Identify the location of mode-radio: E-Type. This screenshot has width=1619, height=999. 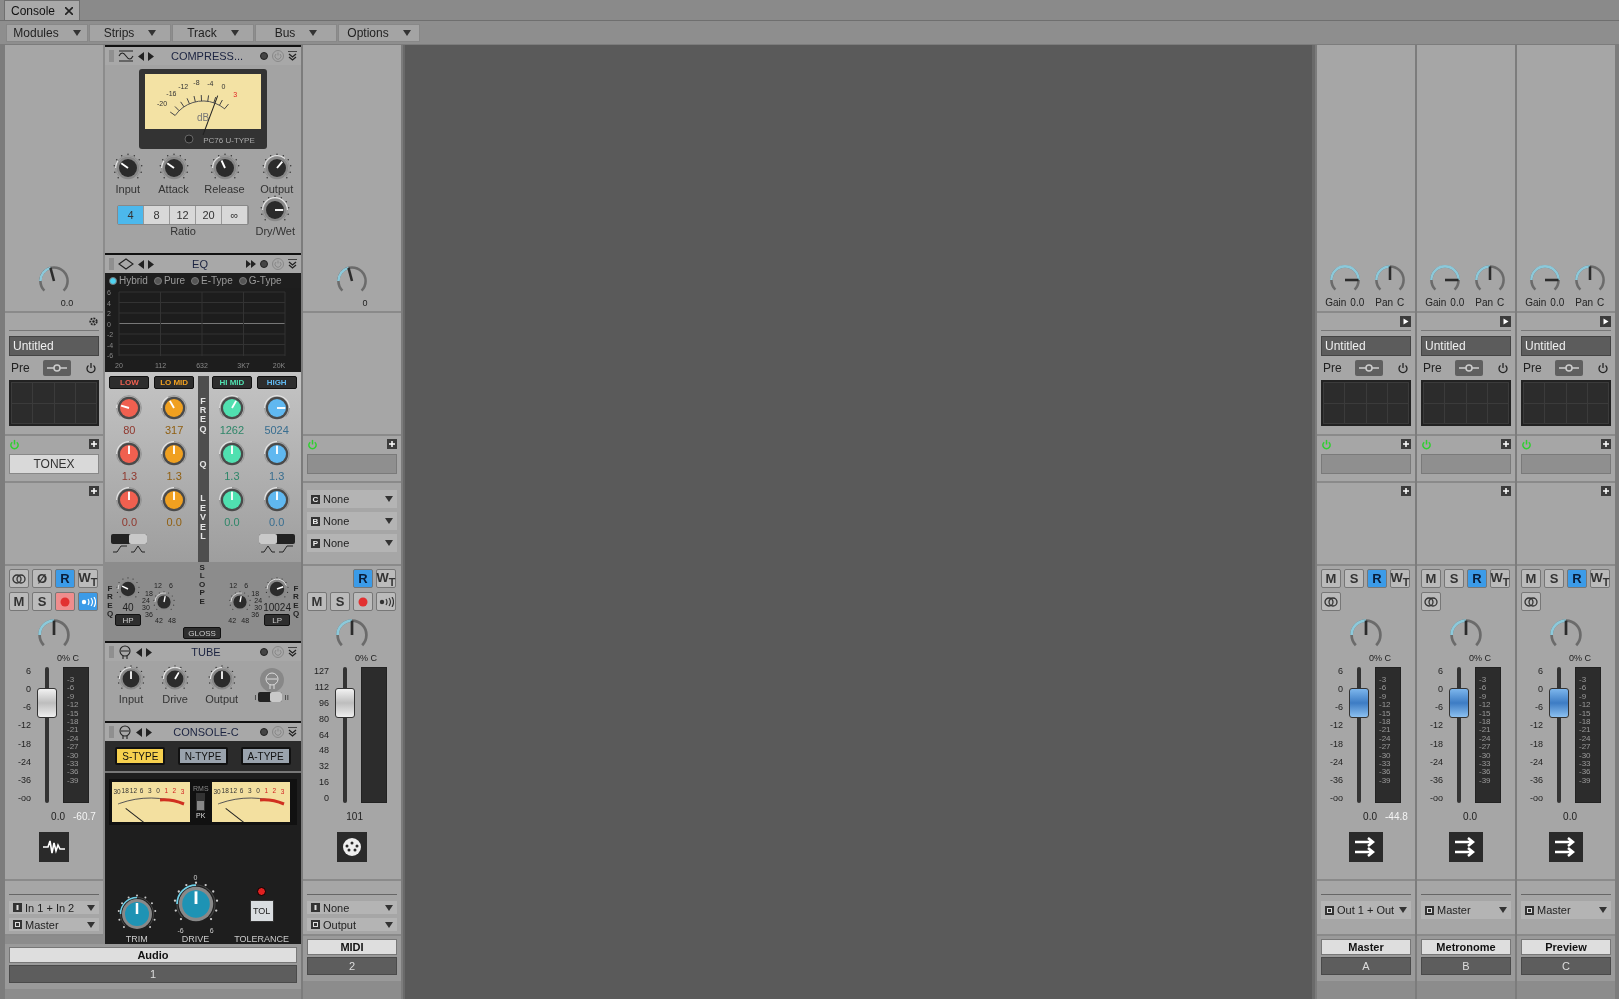
(212, 280).